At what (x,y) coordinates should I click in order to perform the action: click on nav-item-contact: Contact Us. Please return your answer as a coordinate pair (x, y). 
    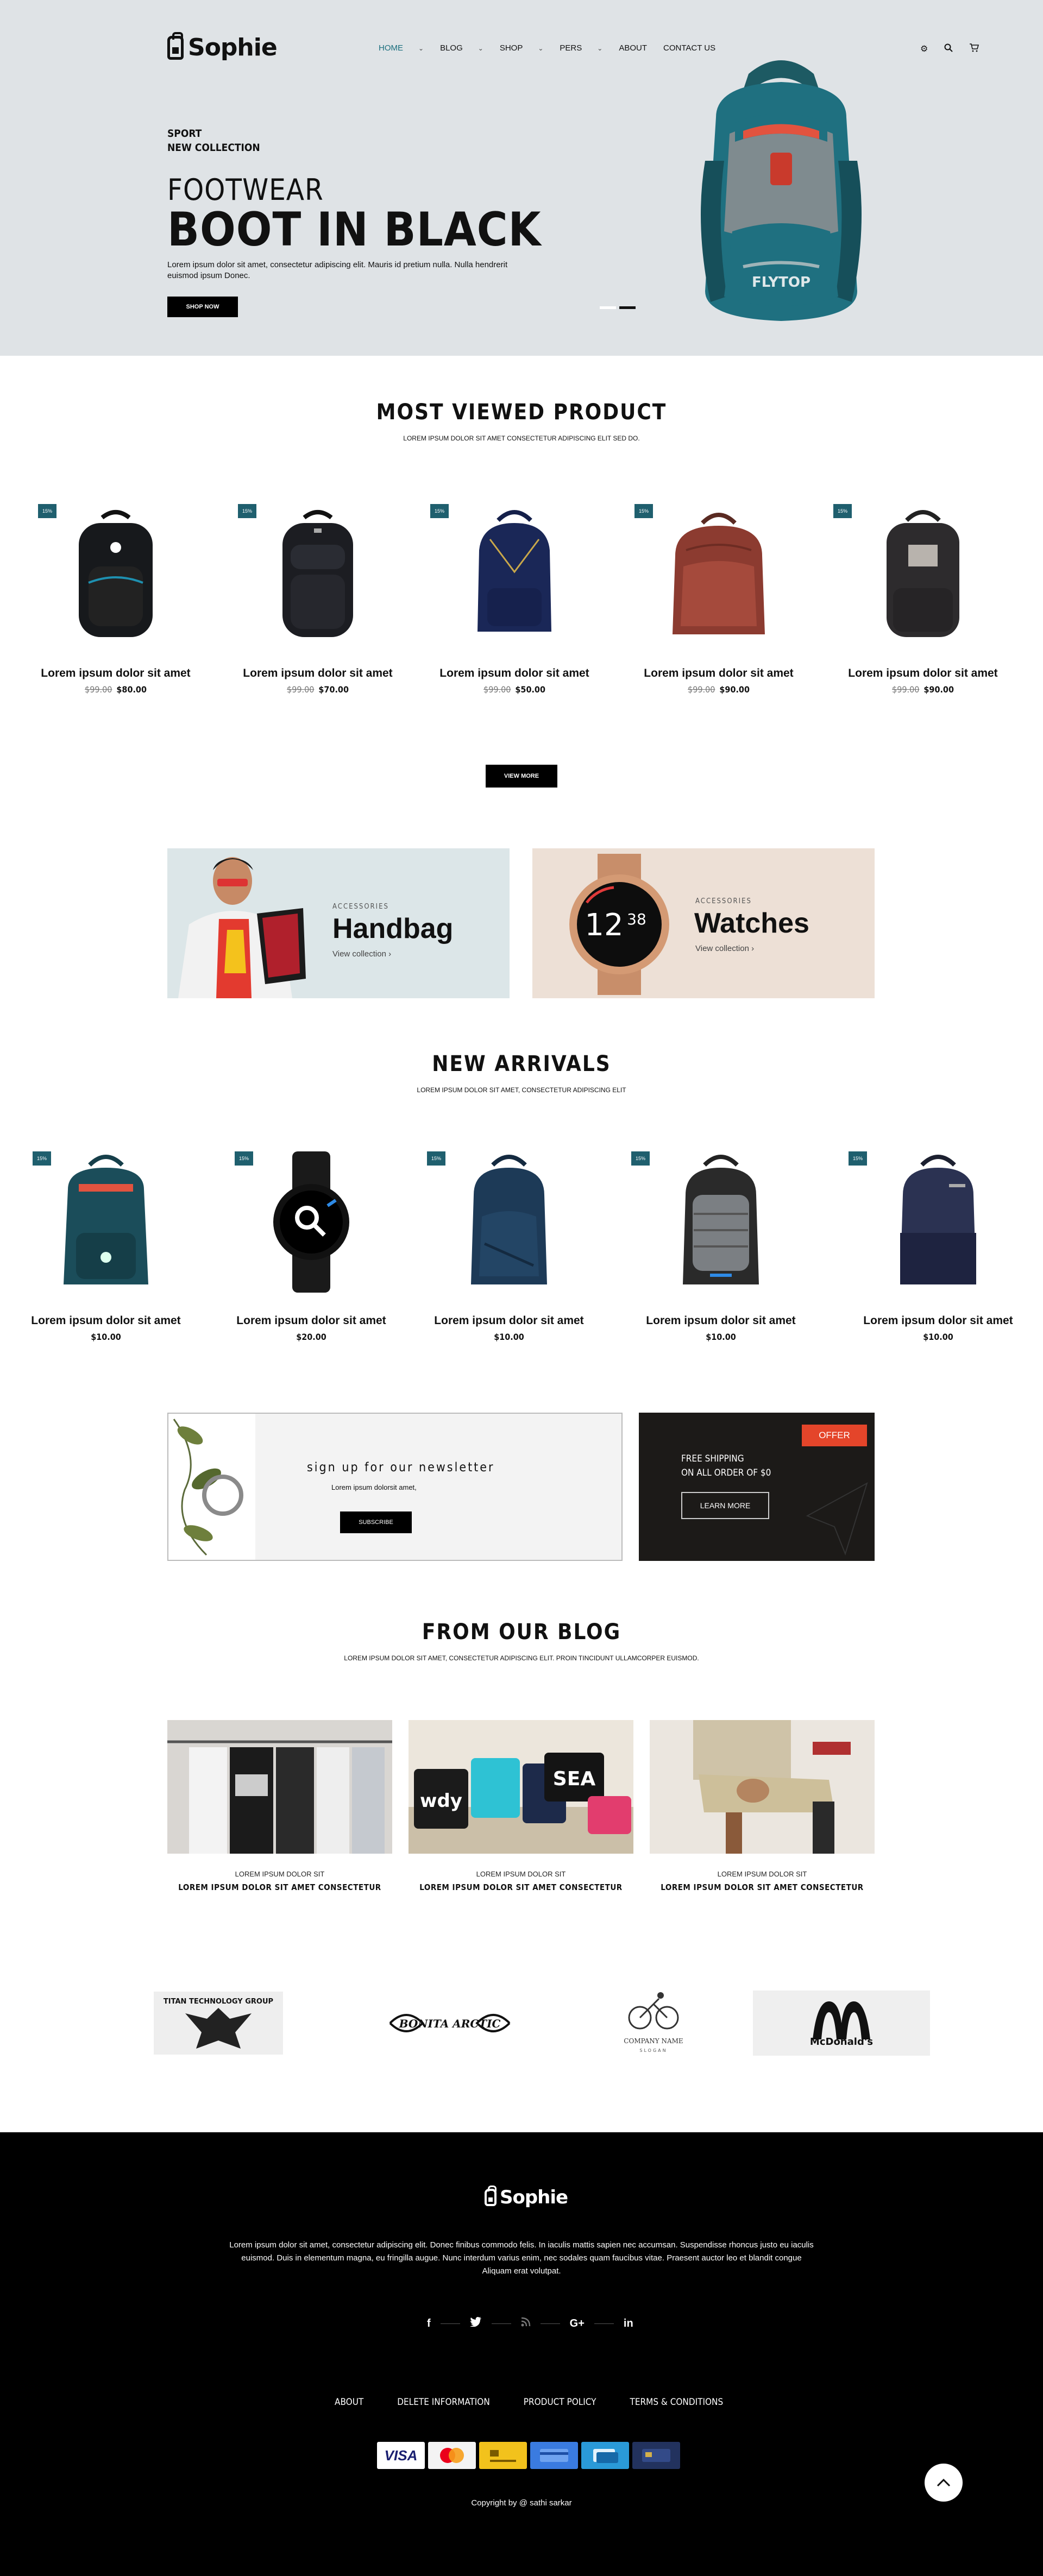
    Looking at the image, I should click on (689, 48).